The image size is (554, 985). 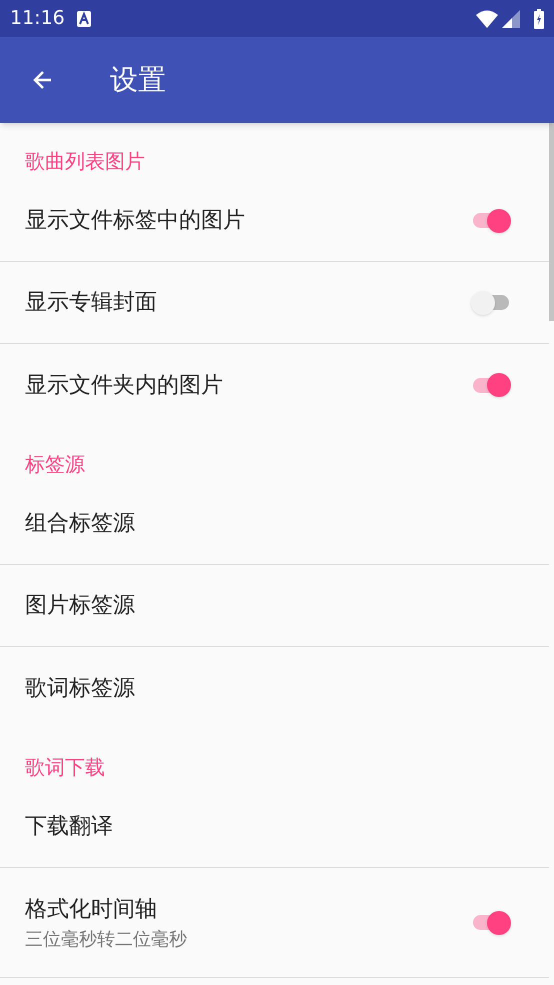 What do you see at coordinates (274, 385) in the screenshot?
I see `settings-row: 显示文件夹内的图片` at bounding box center [274, 385].